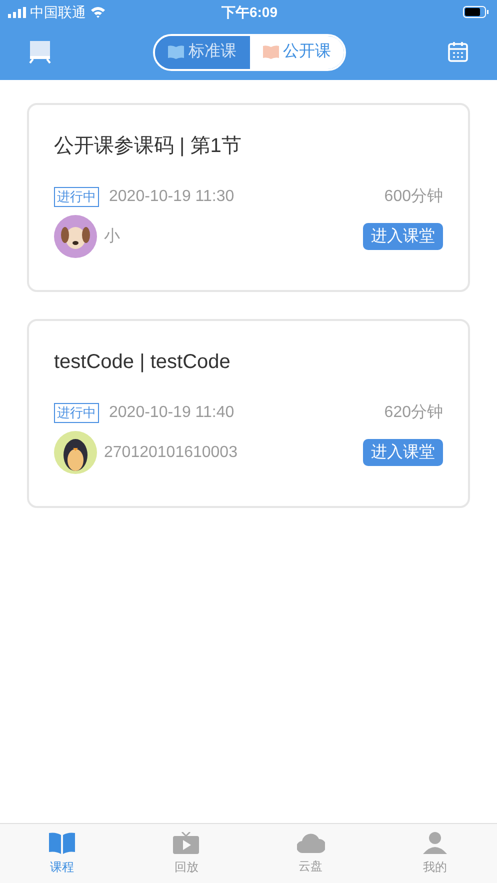 The image size is (497, 883). Describe the element at coordinates (98, 12) in the screenshot. I see `wifi-icon` at that location.